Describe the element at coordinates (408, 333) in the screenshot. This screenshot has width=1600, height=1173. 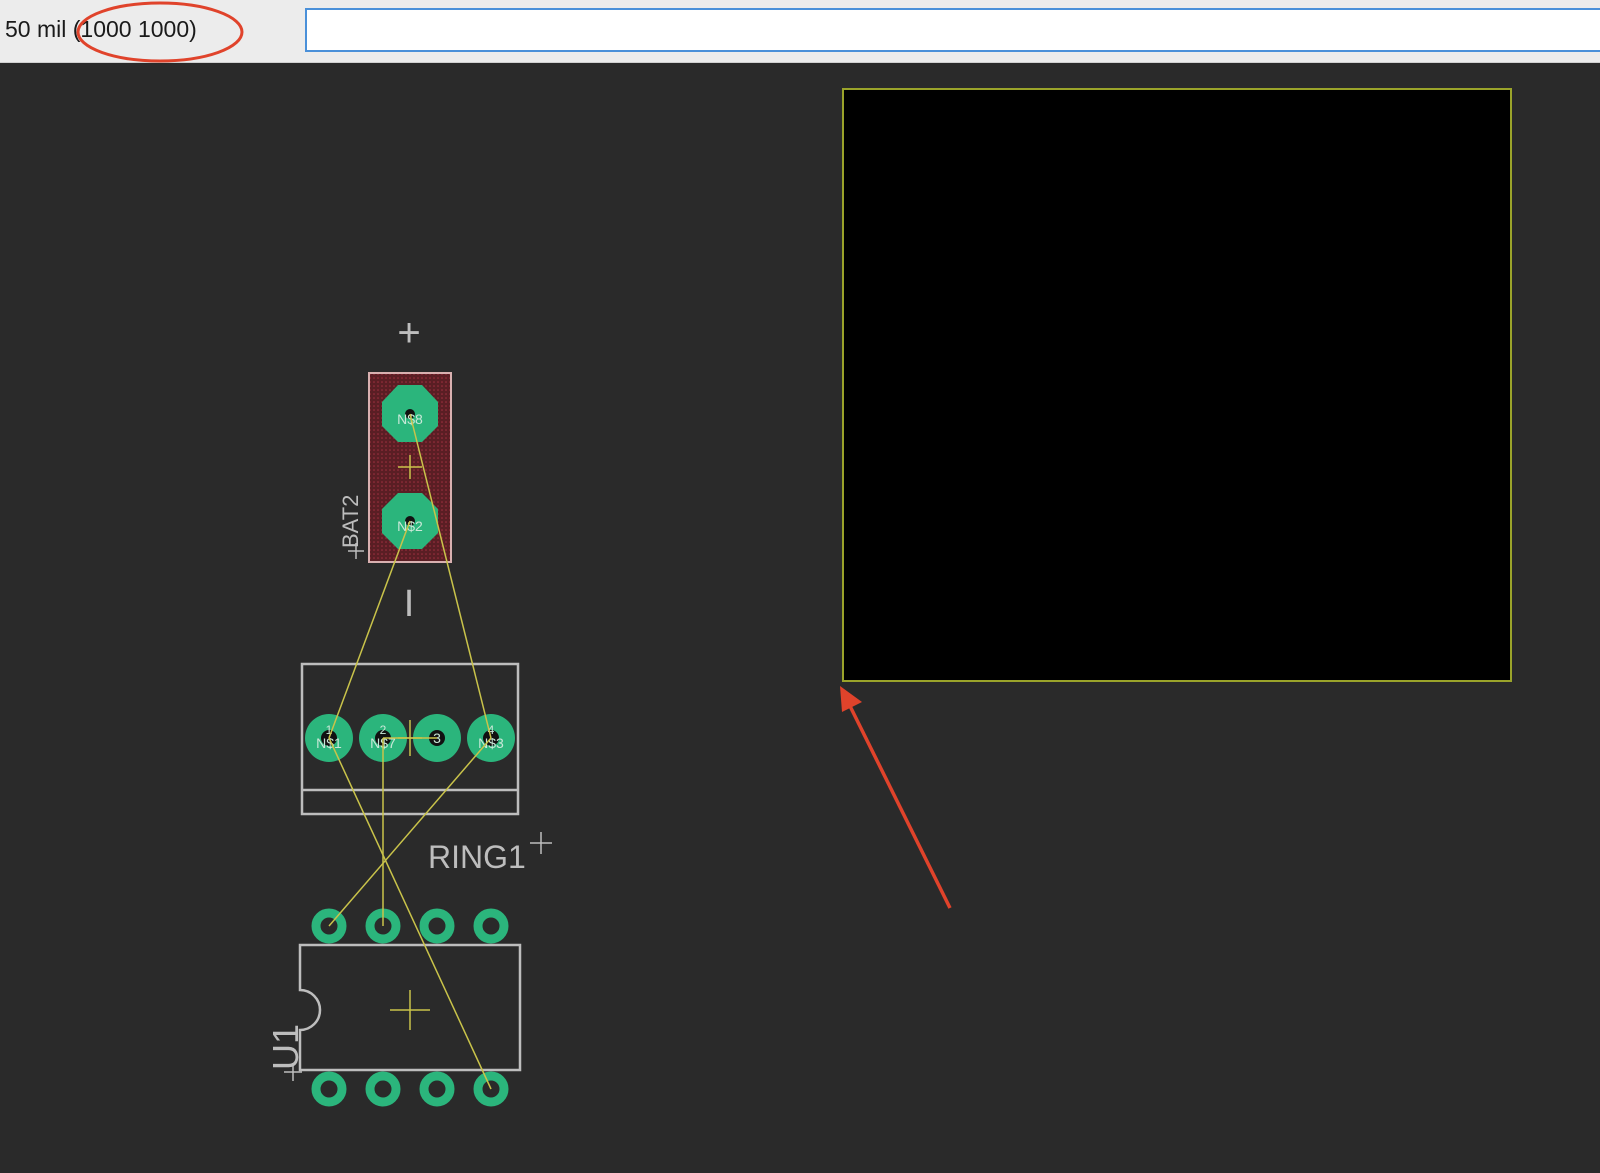
I see `bat2-plus-marker: +` at that location.